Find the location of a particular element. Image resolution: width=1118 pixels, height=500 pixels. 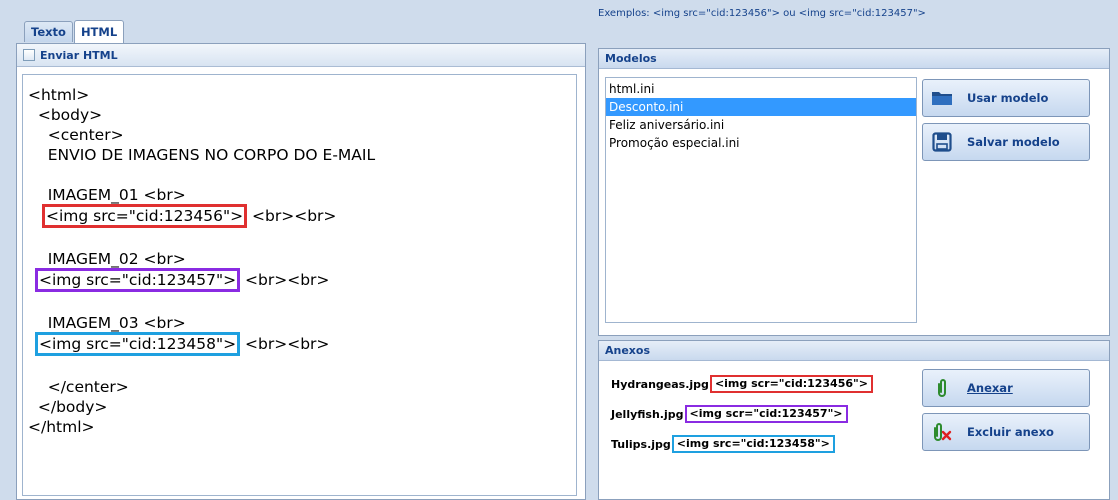

attachment-filename: Hydrangeas.jpg is located at coordinates (660, 384).